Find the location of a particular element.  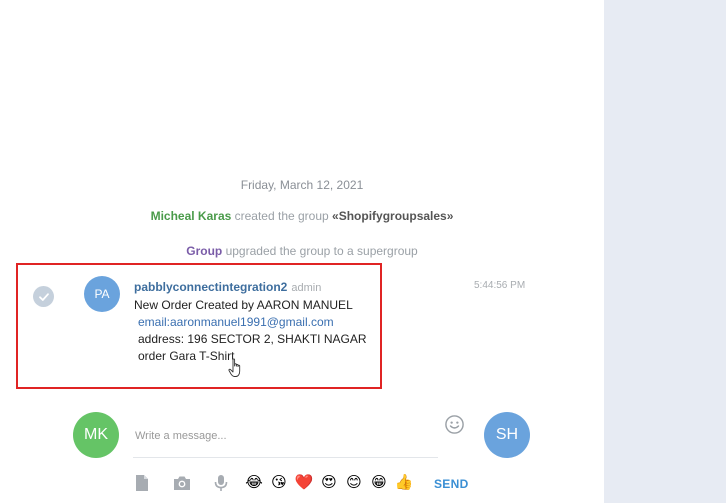

author-role-badge: admin is located at coordinates (306, 288).